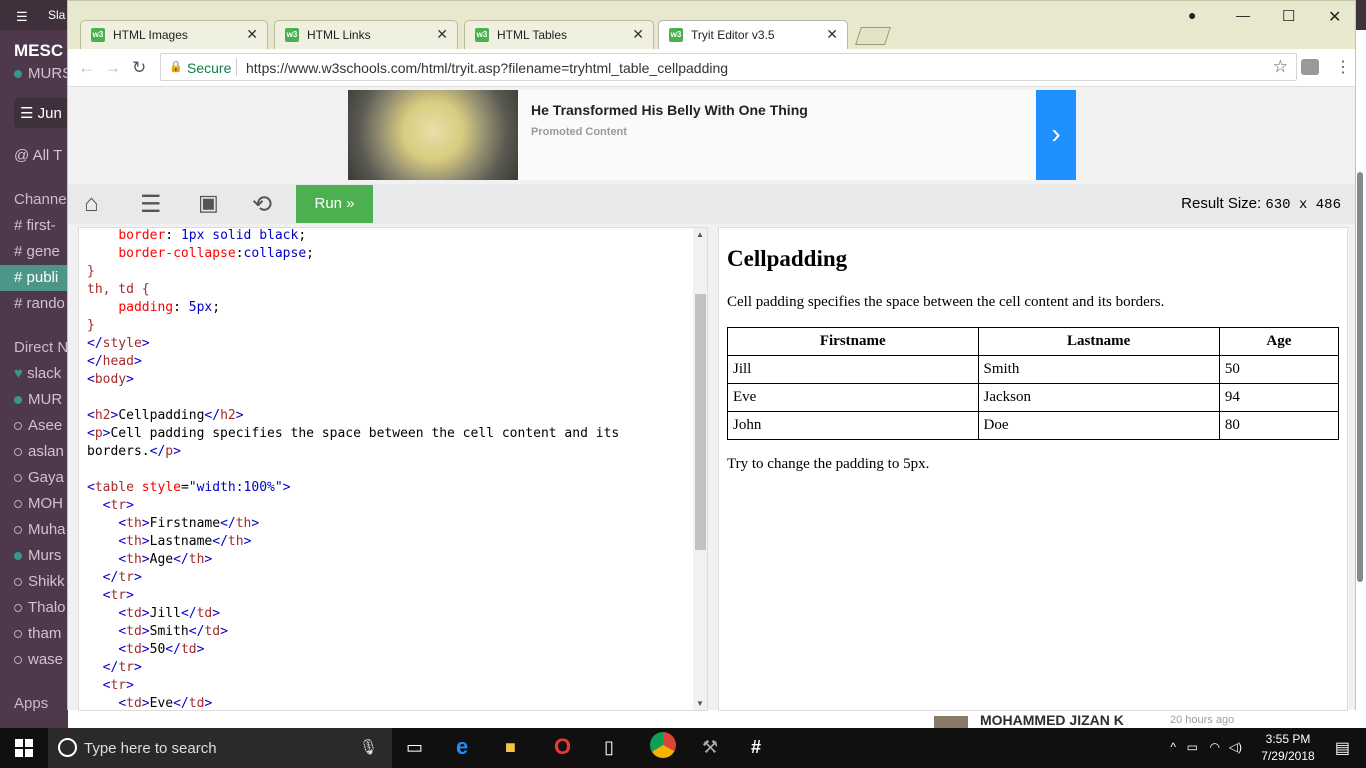 This screenshot has width=1366, height=768. Describe the element at coordinates (22, 17) in the screenshot. I see `menu-icon: ☰` at that location.